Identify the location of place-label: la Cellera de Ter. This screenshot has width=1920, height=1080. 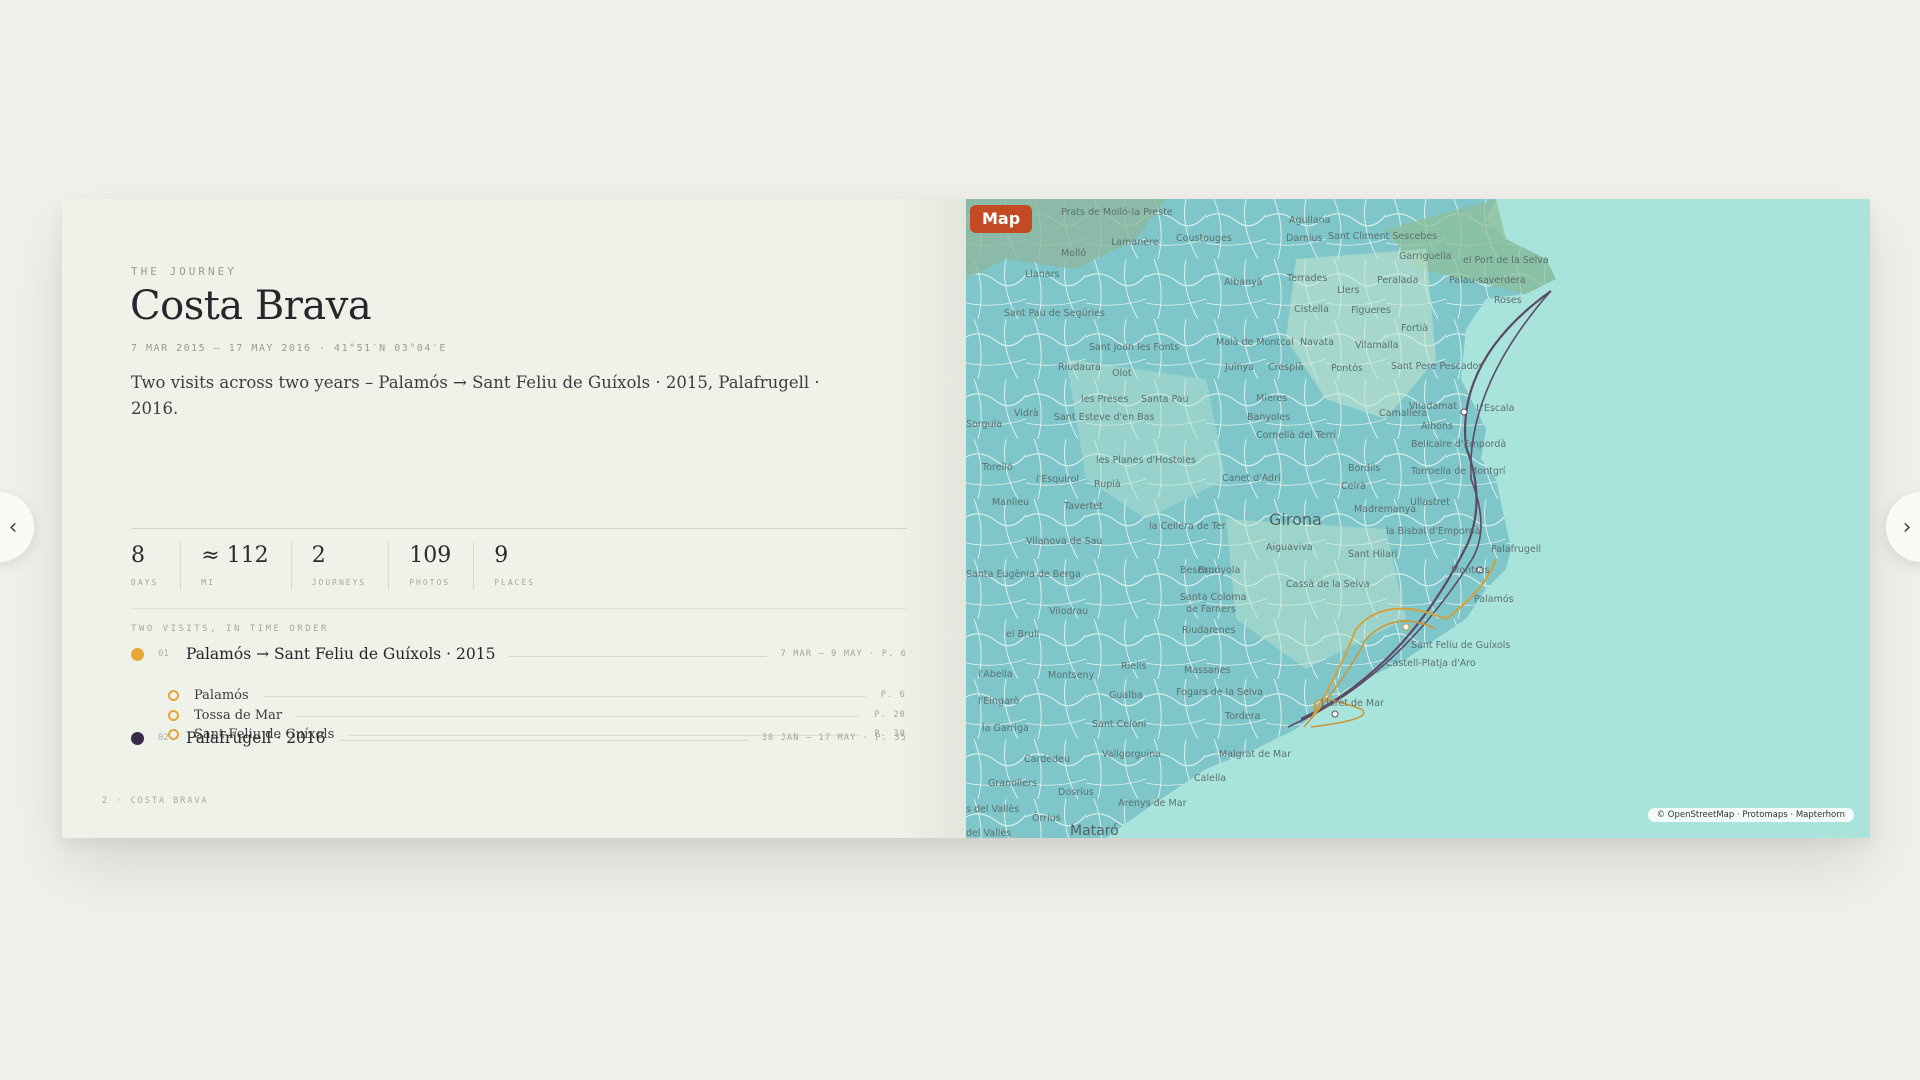
(1187, 526).